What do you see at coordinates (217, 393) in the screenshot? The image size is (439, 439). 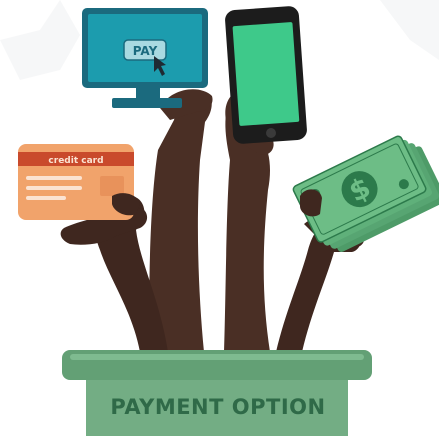 I see `payment-box: PAYMENT OPTION` at bounding box center [217, 393].